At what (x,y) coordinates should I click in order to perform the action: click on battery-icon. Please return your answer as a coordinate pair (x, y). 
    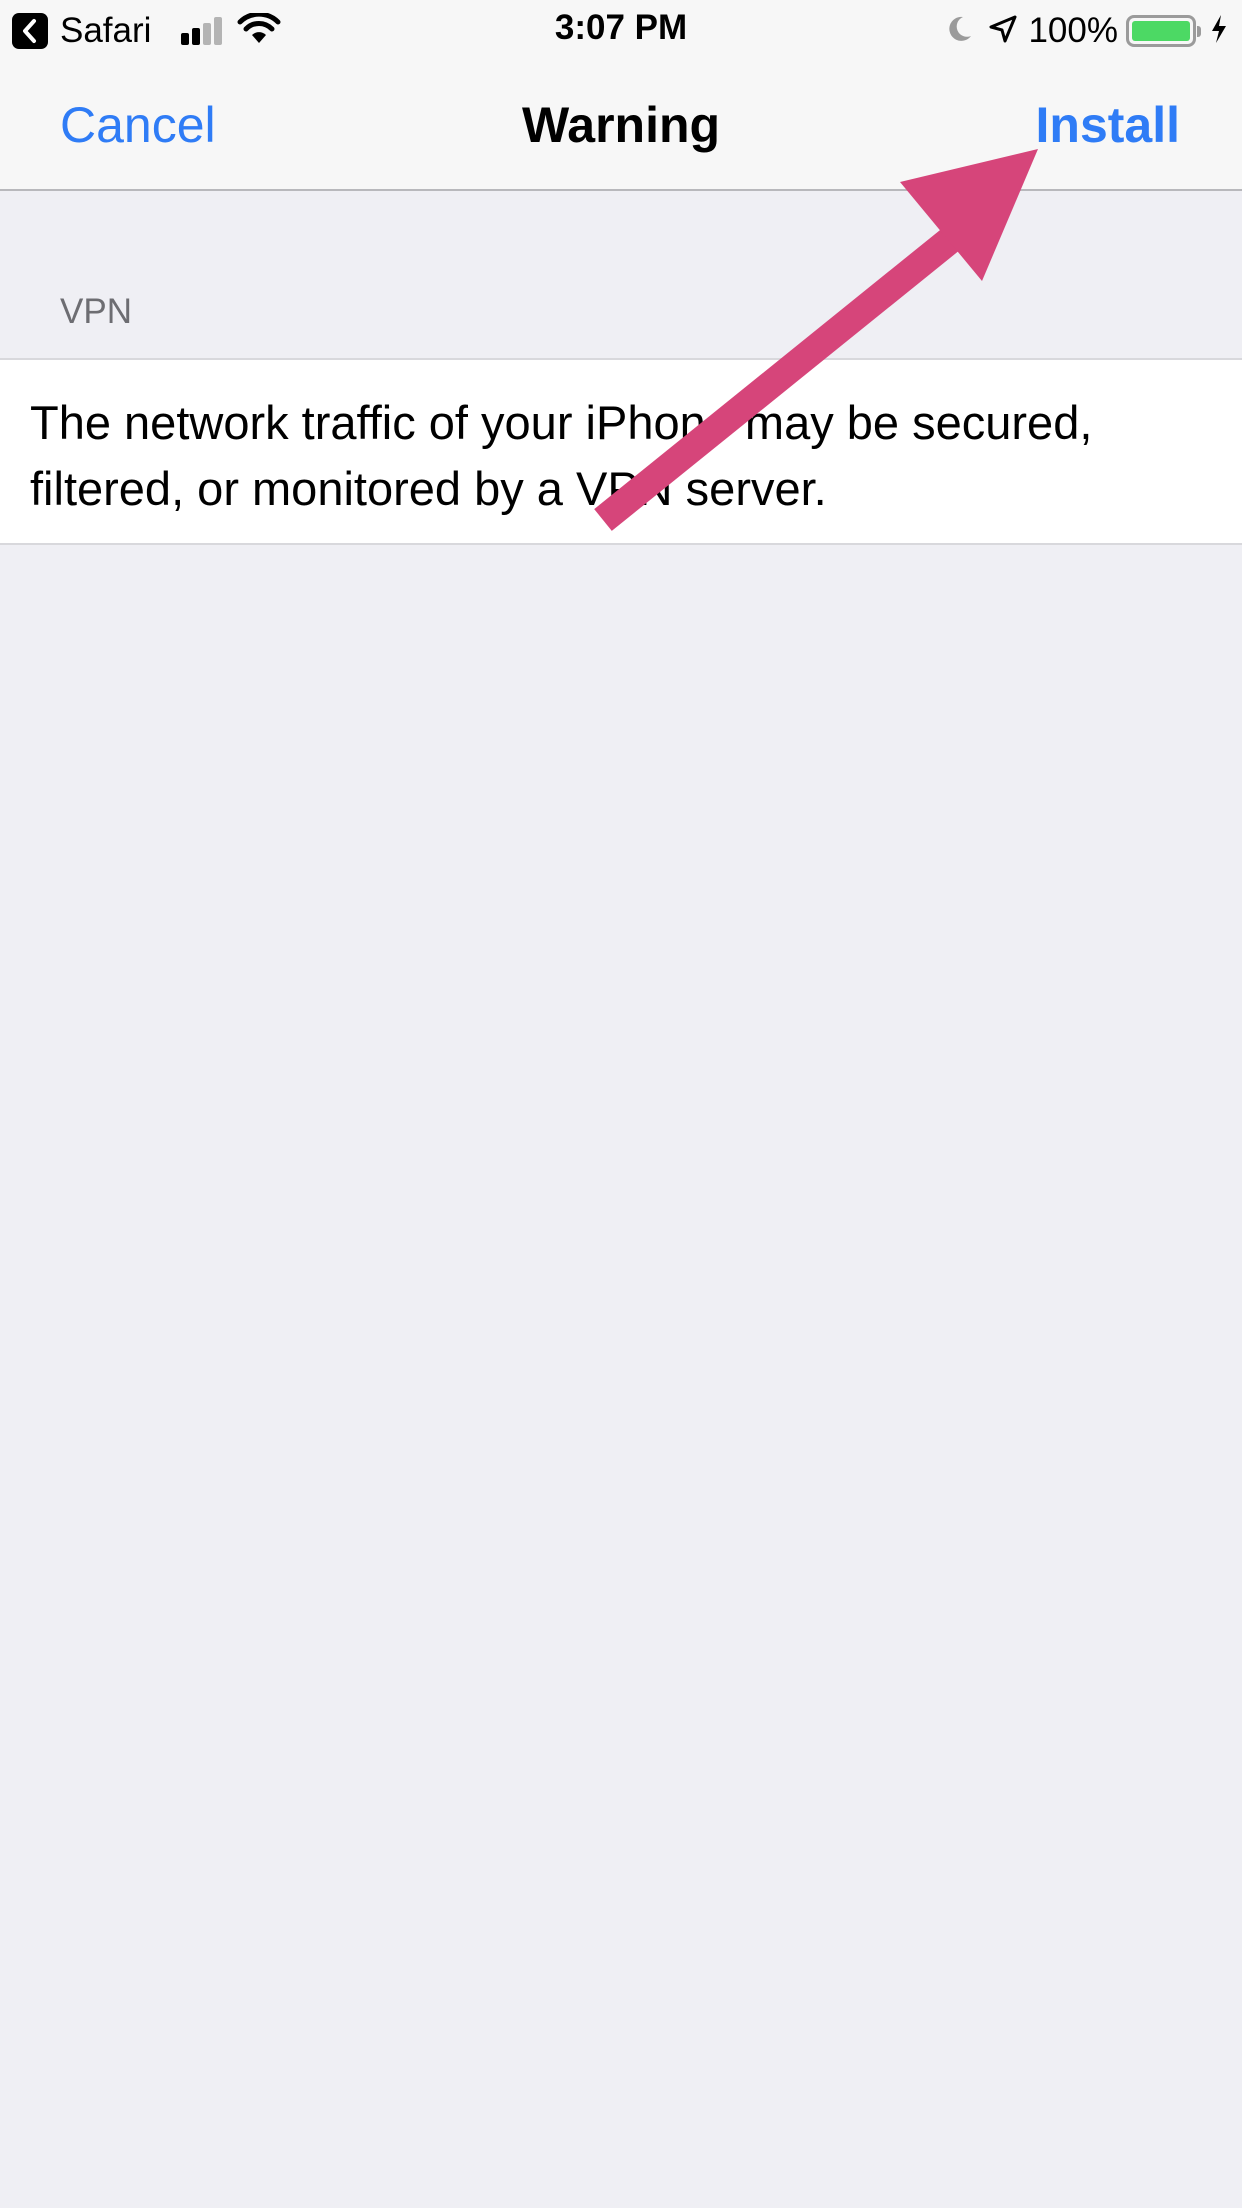
    Looking at the image, I should click on (1163, 31).